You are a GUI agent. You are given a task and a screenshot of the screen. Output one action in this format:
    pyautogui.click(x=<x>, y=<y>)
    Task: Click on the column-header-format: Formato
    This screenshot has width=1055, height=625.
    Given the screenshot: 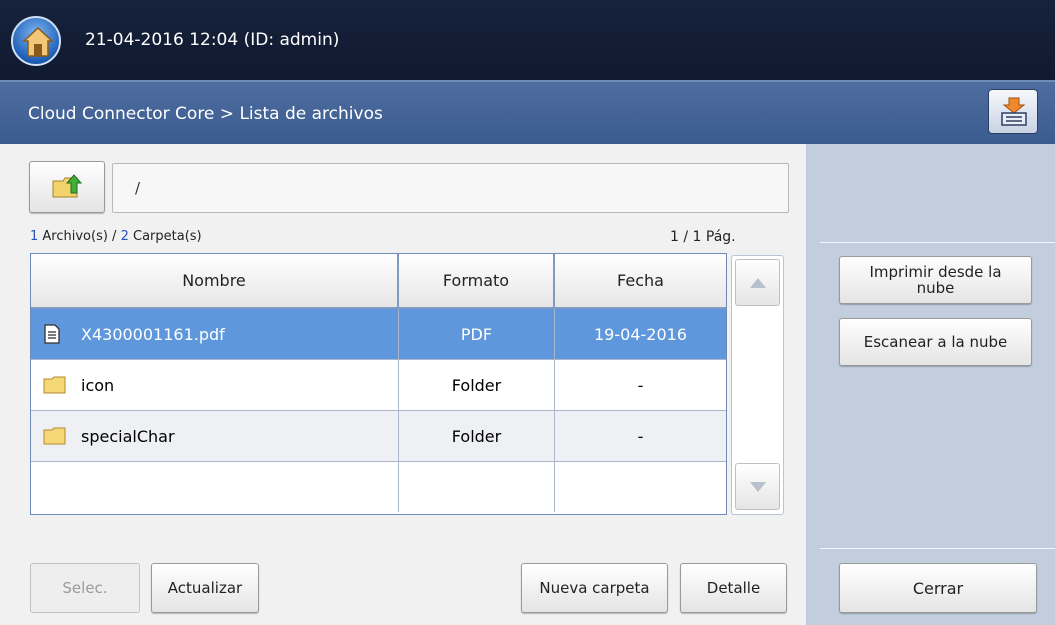 What is the action you would take?
    pyautogui.click(x=477, y=281)
    